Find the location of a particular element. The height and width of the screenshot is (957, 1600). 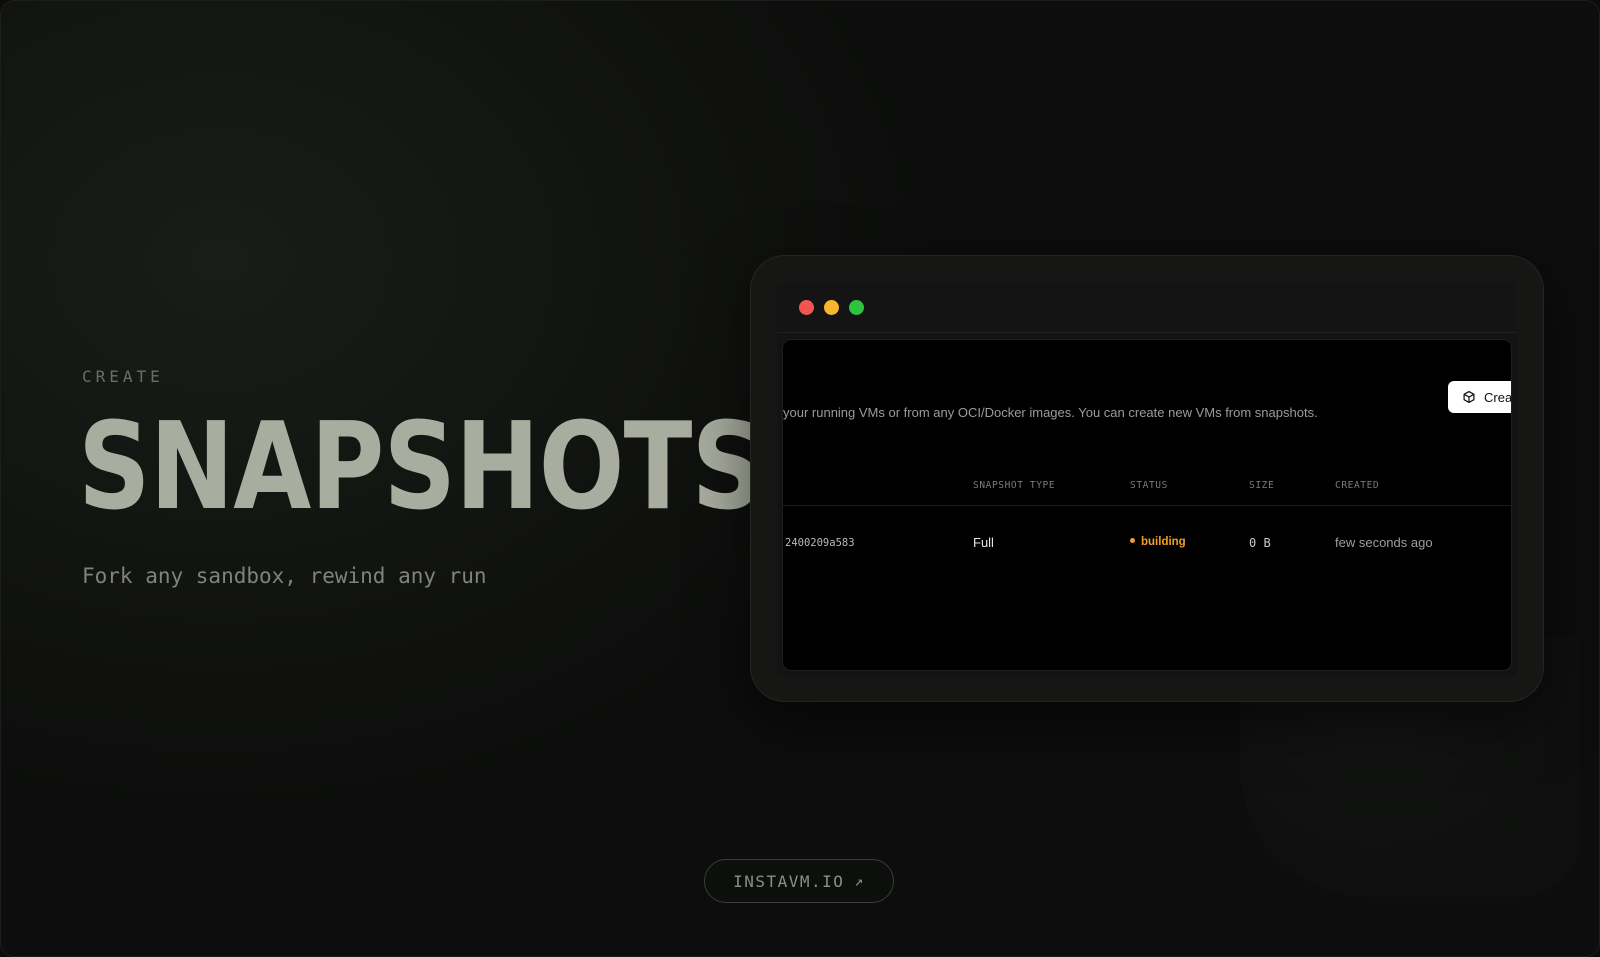

tagline: Fork any sandbox, rewind any run is located at coordinates (284, 576).